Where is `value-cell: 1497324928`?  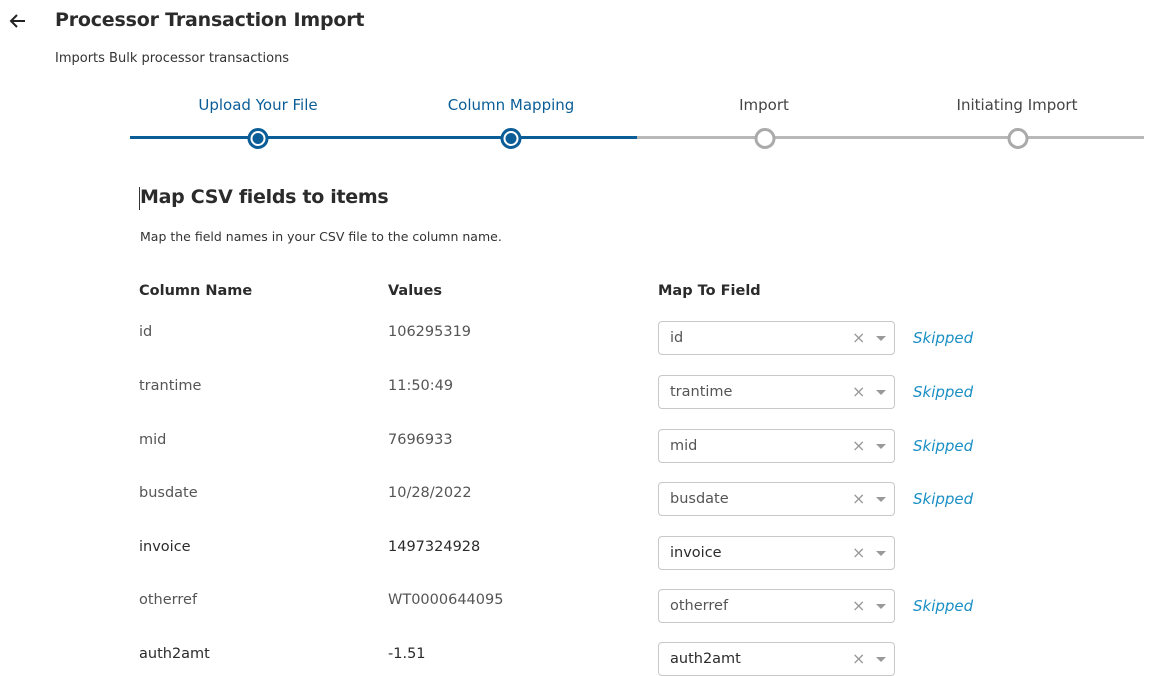
value-cell: 1497324928 is located at coordinates (434, 547).